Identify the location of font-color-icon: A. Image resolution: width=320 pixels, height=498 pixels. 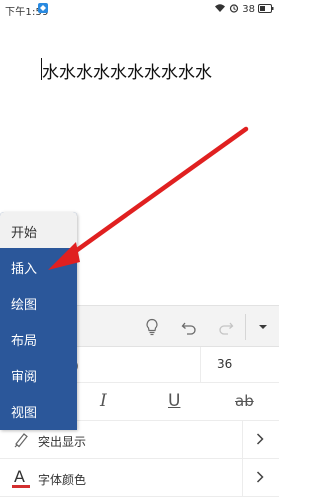
(21, 477).